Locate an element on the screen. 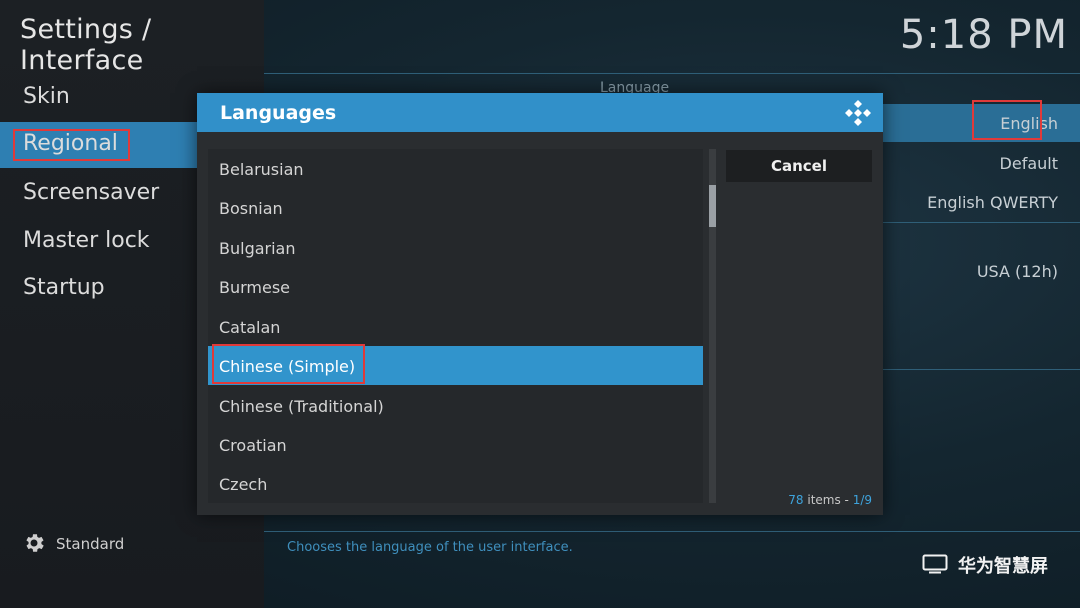  list-item: Catalan is located at coordinates (455, 326).